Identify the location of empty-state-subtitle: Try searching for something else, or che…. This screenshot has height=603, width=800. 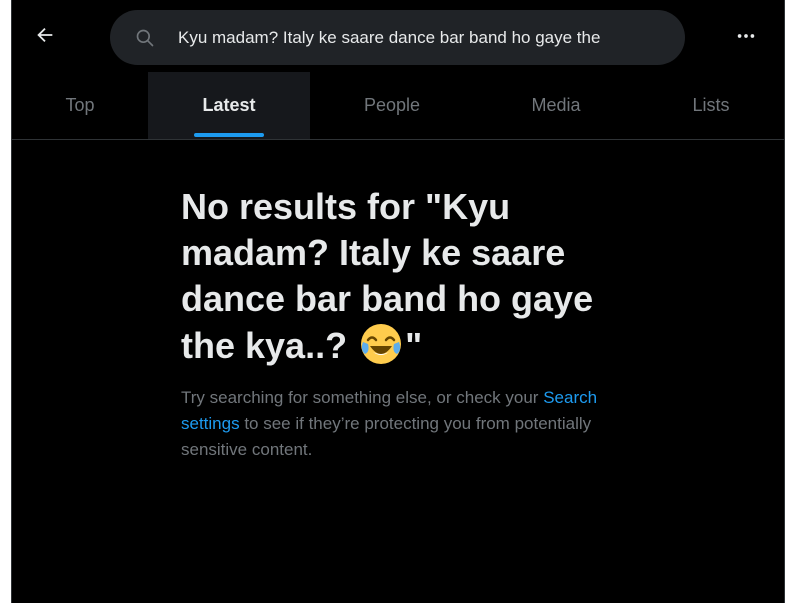
(401, 424).